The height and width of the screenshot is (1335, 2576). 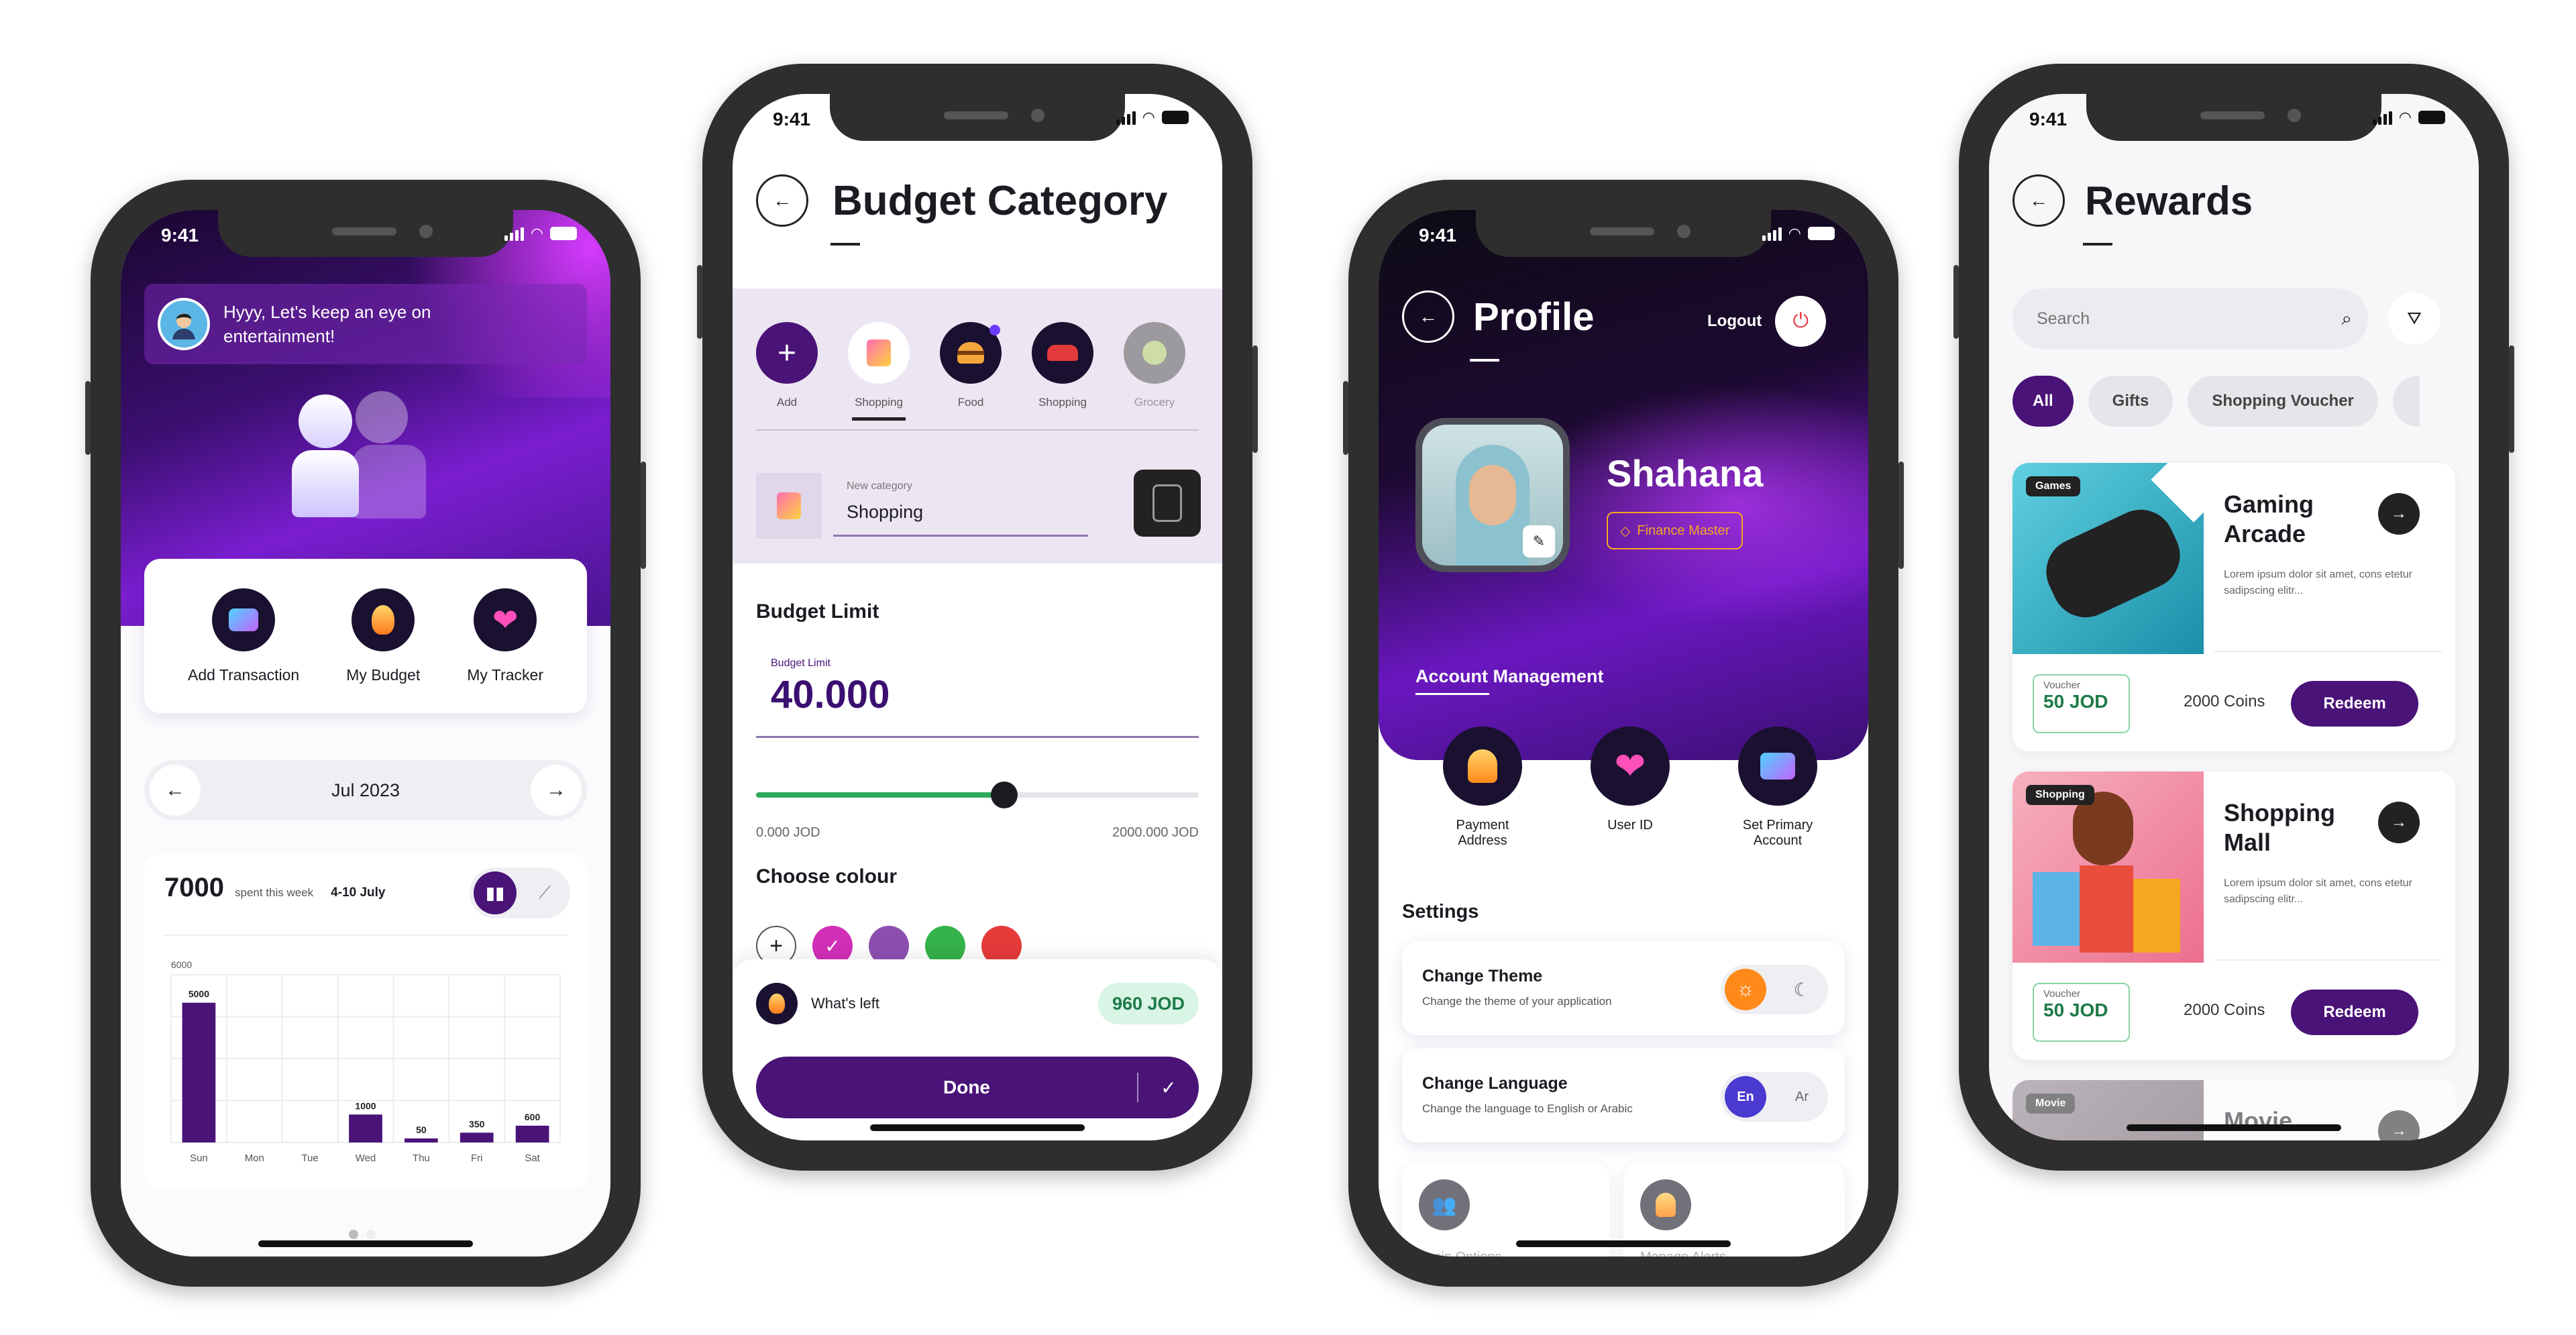 What do you see at coordinates (274, 892) in the screenshot?
I see `spent-text: spent this week` at bounding box center [274, 892].